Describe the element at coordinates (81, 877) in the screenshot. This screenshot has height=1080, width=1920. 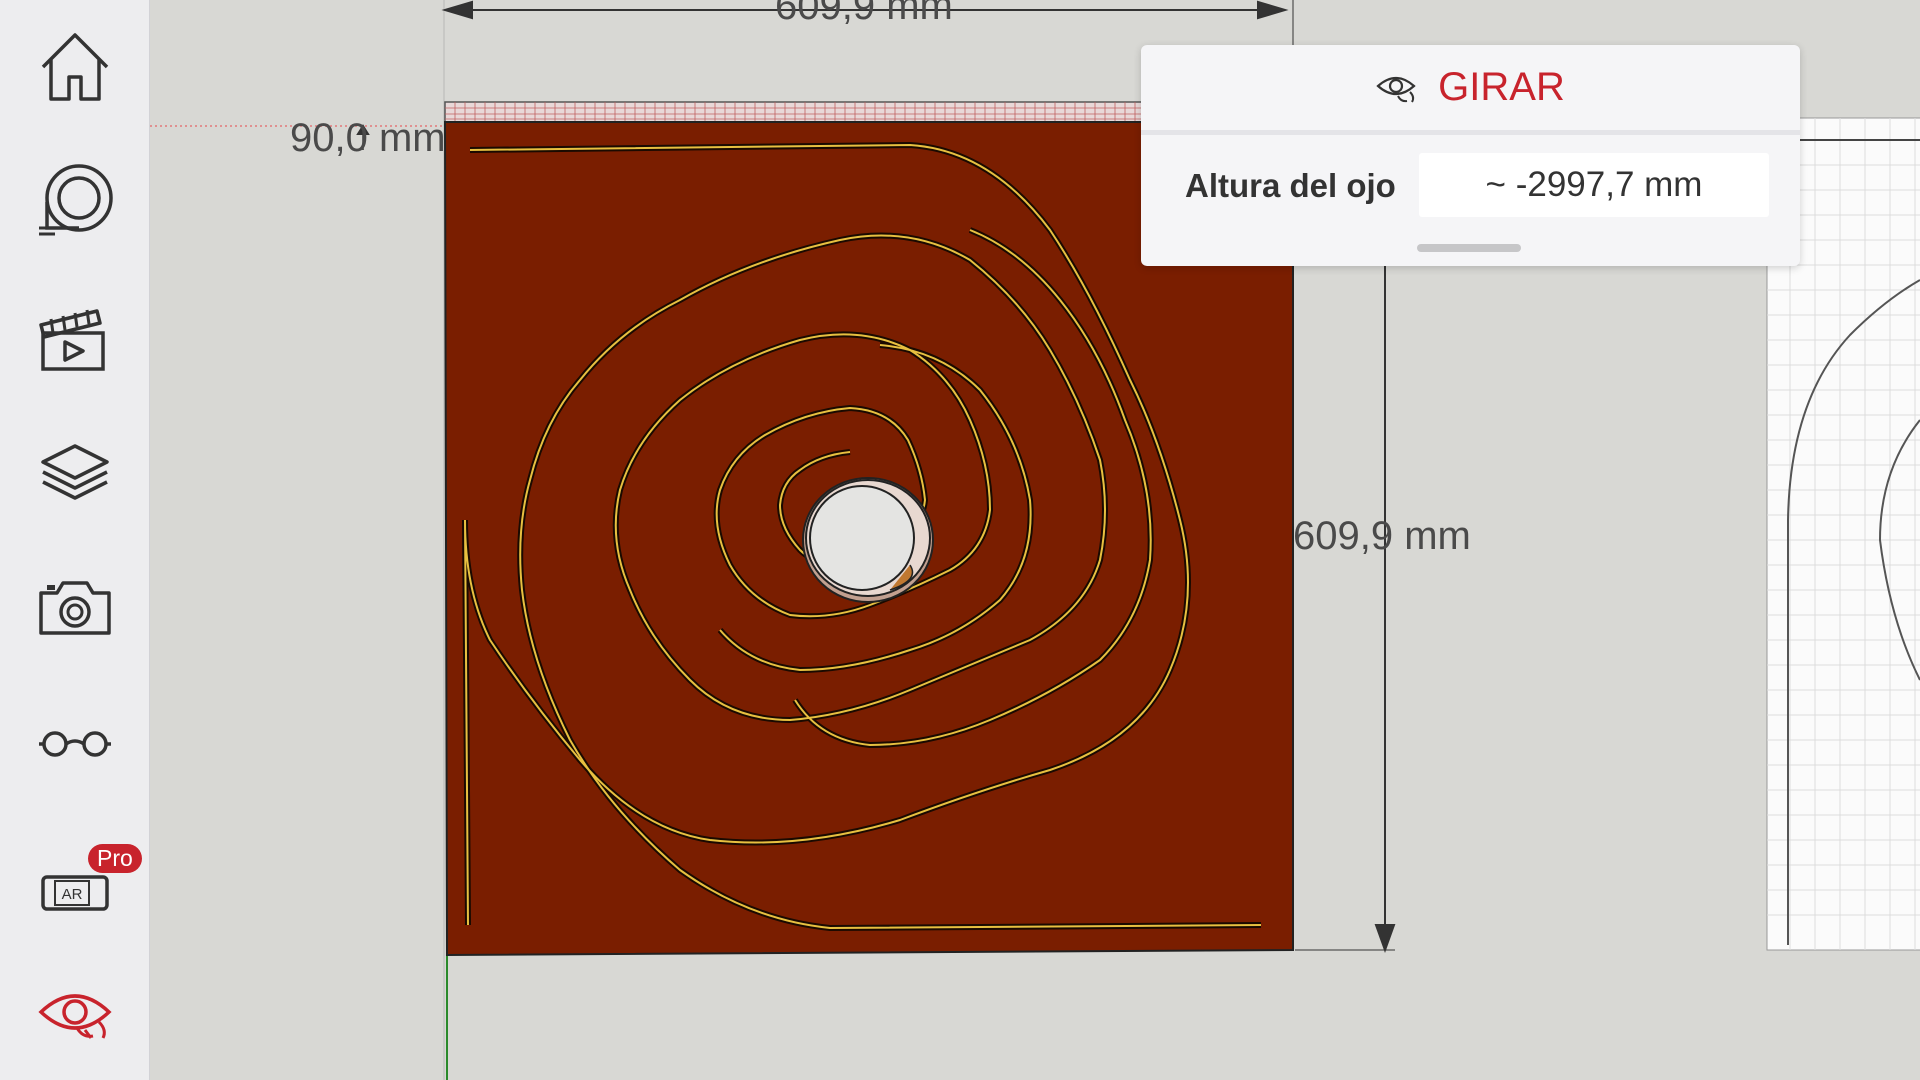
I see `ar-viewer-button: AR Pro` at that location.